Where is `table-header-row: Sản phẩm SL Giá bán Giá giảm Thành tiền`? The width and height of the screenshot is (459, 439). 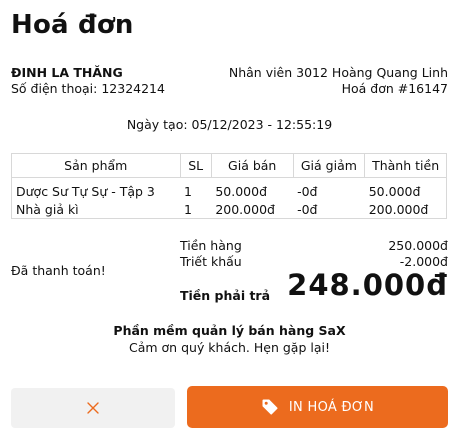 table-header-row: Sản phẩm SL Giá bán Giá giảm Thành tiền is located at coordinates (229, 165).